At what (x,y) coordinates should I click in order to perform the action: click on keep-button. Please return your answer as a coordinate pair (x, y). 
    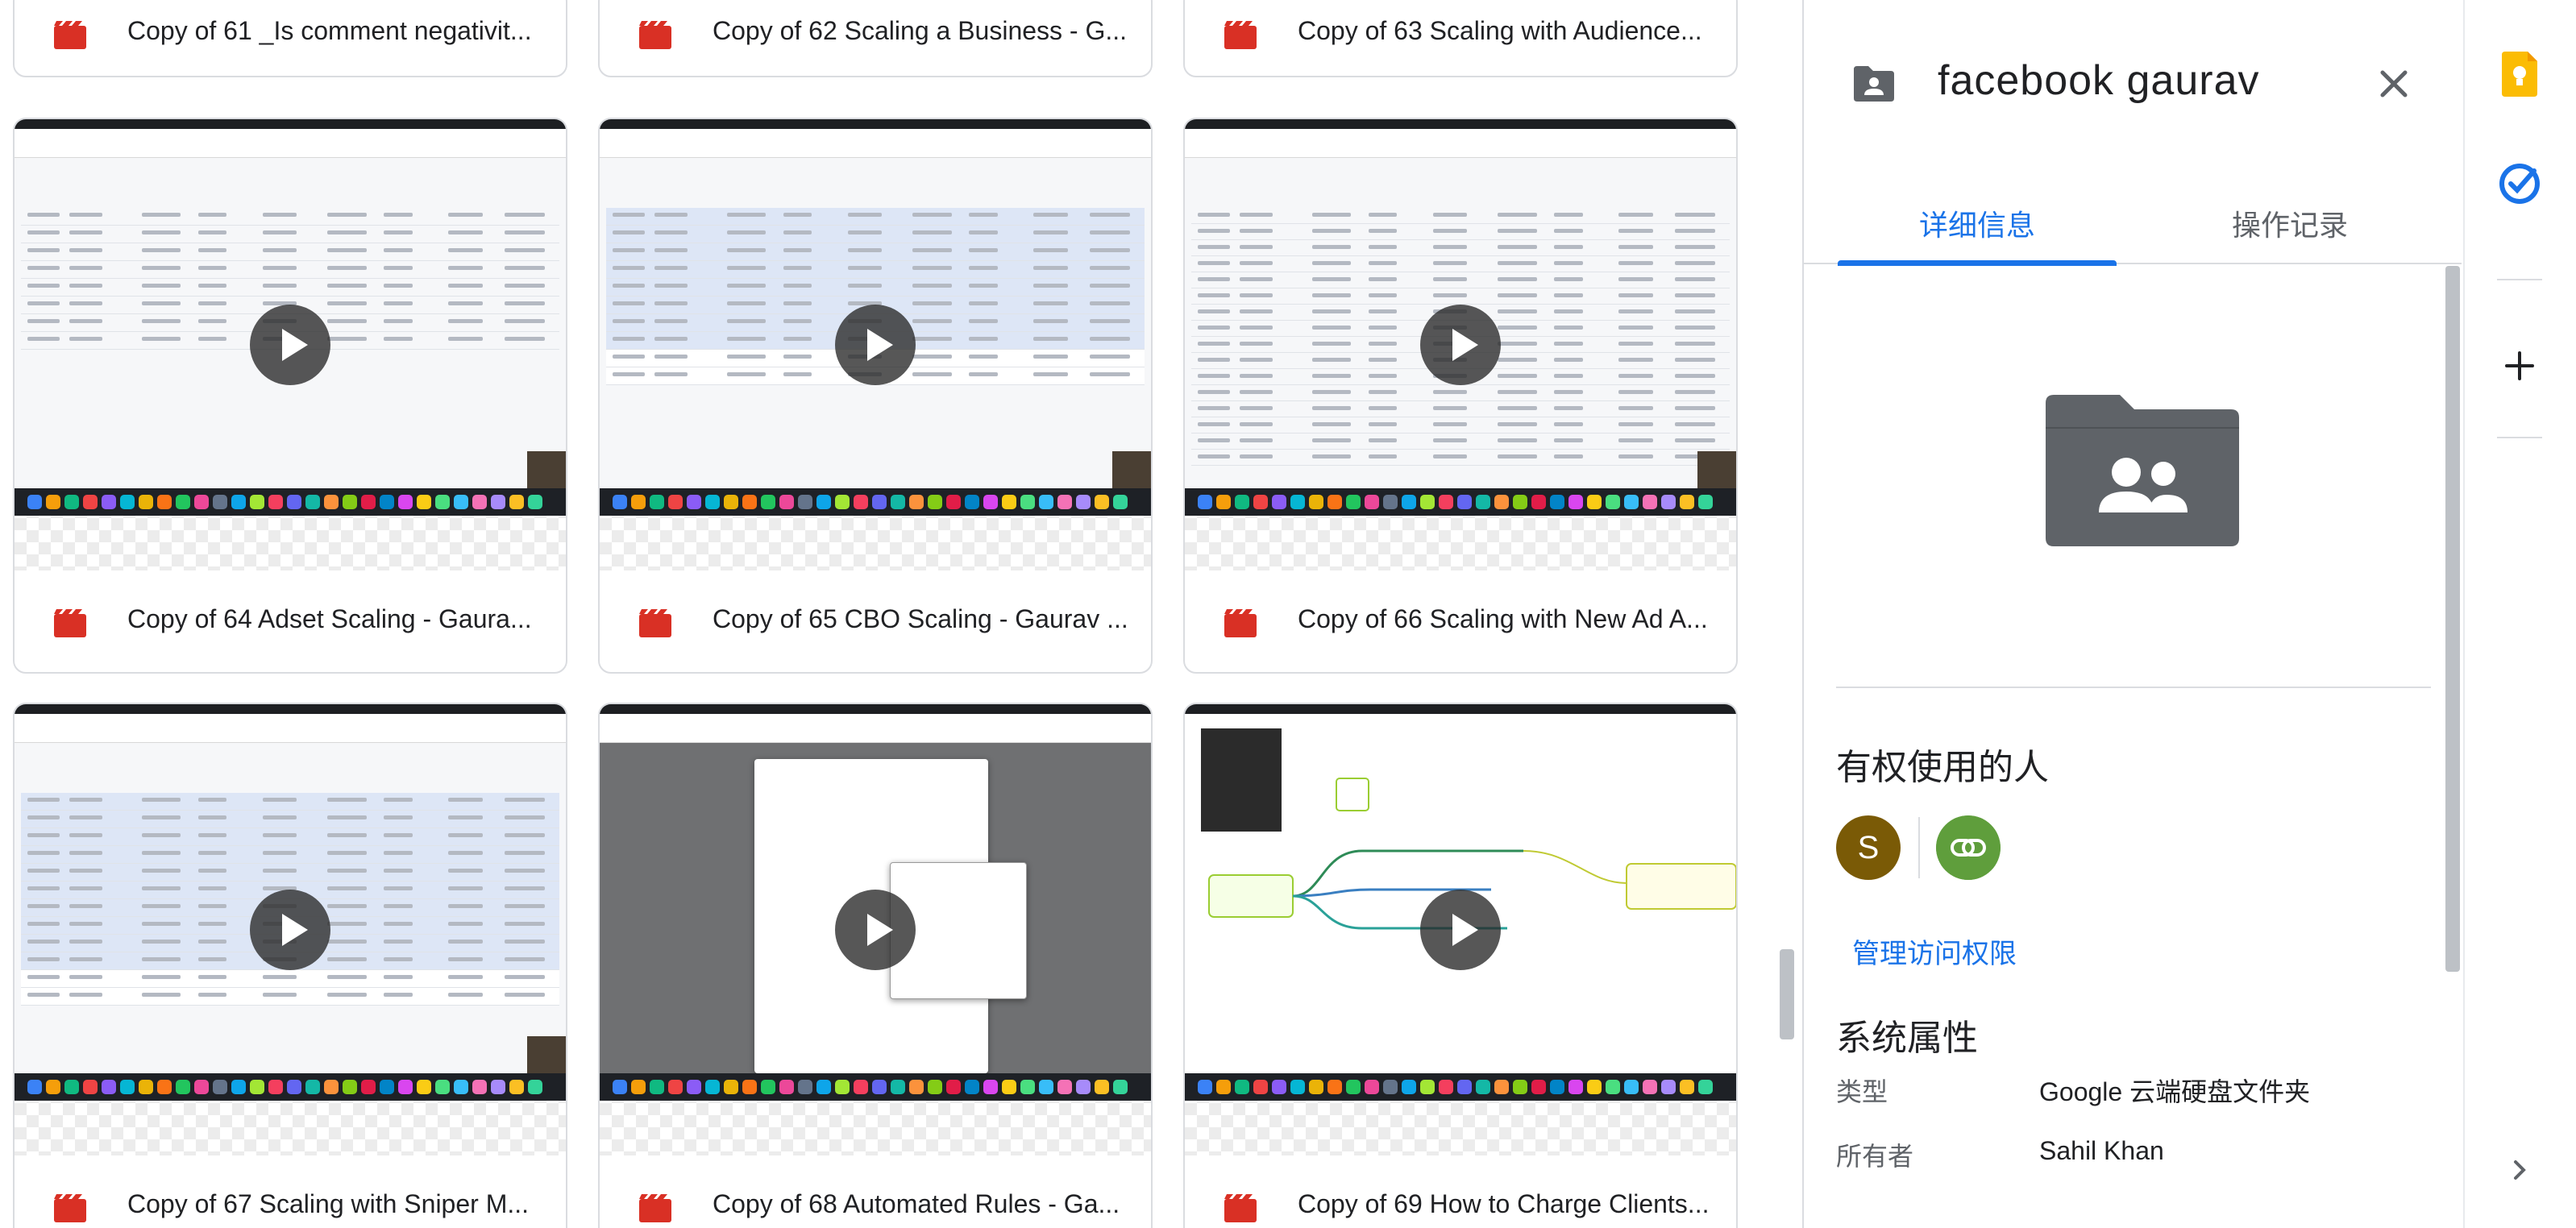
    Looking at the image, I should click on (2520, 74).